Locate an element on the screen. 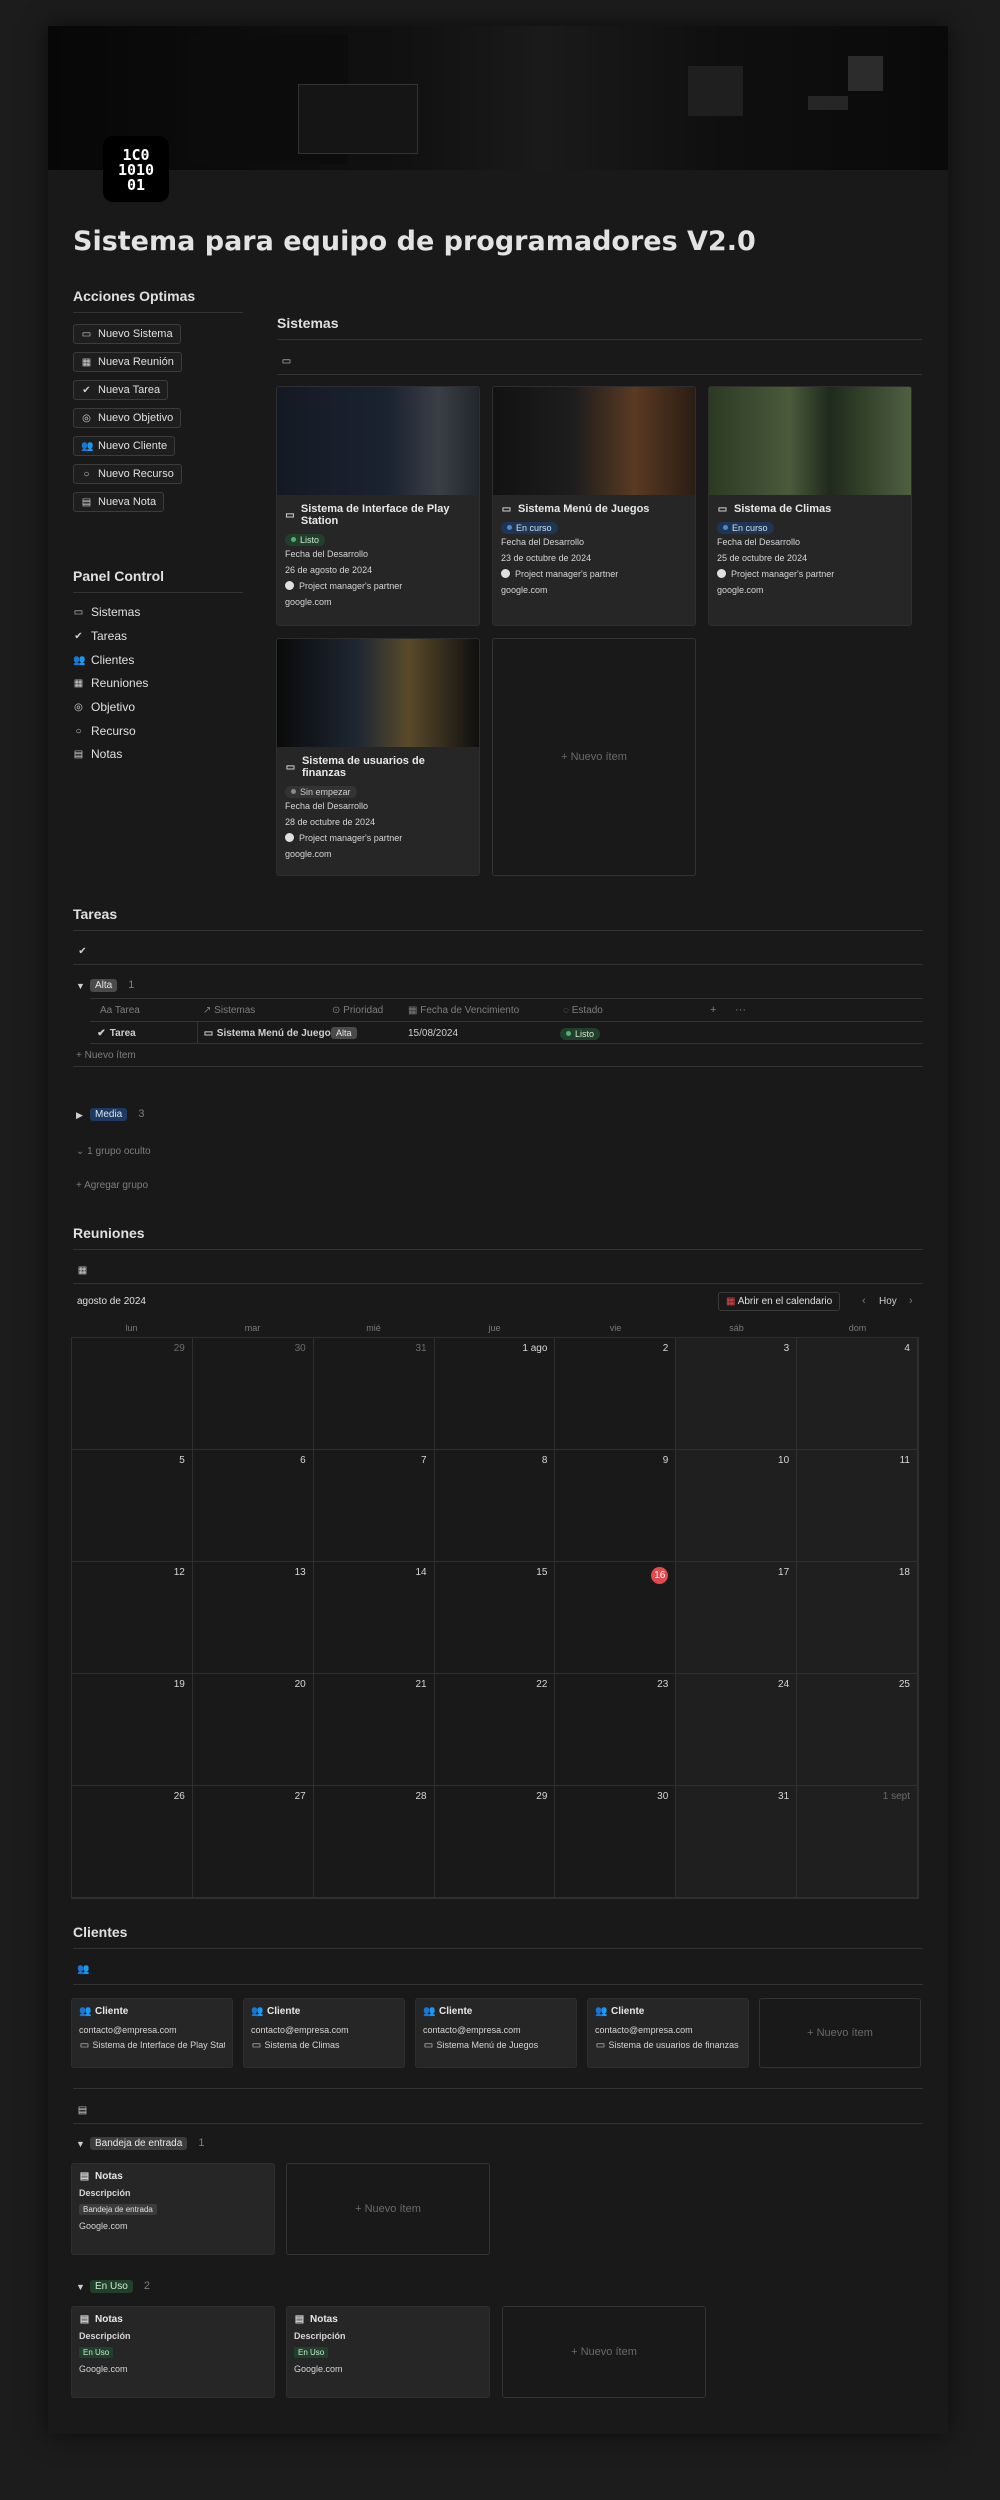 Image resolution: width=1000 pixels, height=2500 pixels. calendar-day: 17 is located at coordinates (737, 1618).